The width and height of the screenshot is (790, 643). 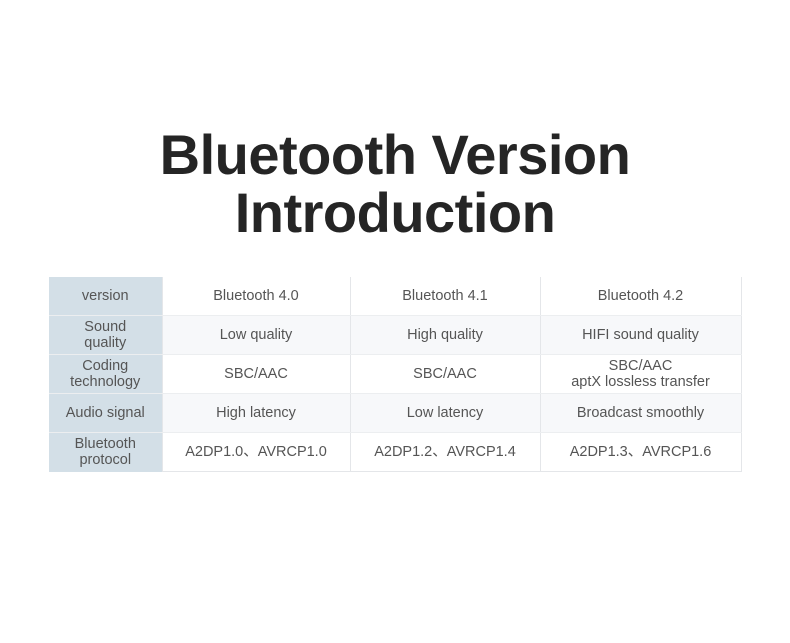 I want to click on cell-text-line-1: A2DP1.3、AVRCP1.6, so click(x=640, y=452).